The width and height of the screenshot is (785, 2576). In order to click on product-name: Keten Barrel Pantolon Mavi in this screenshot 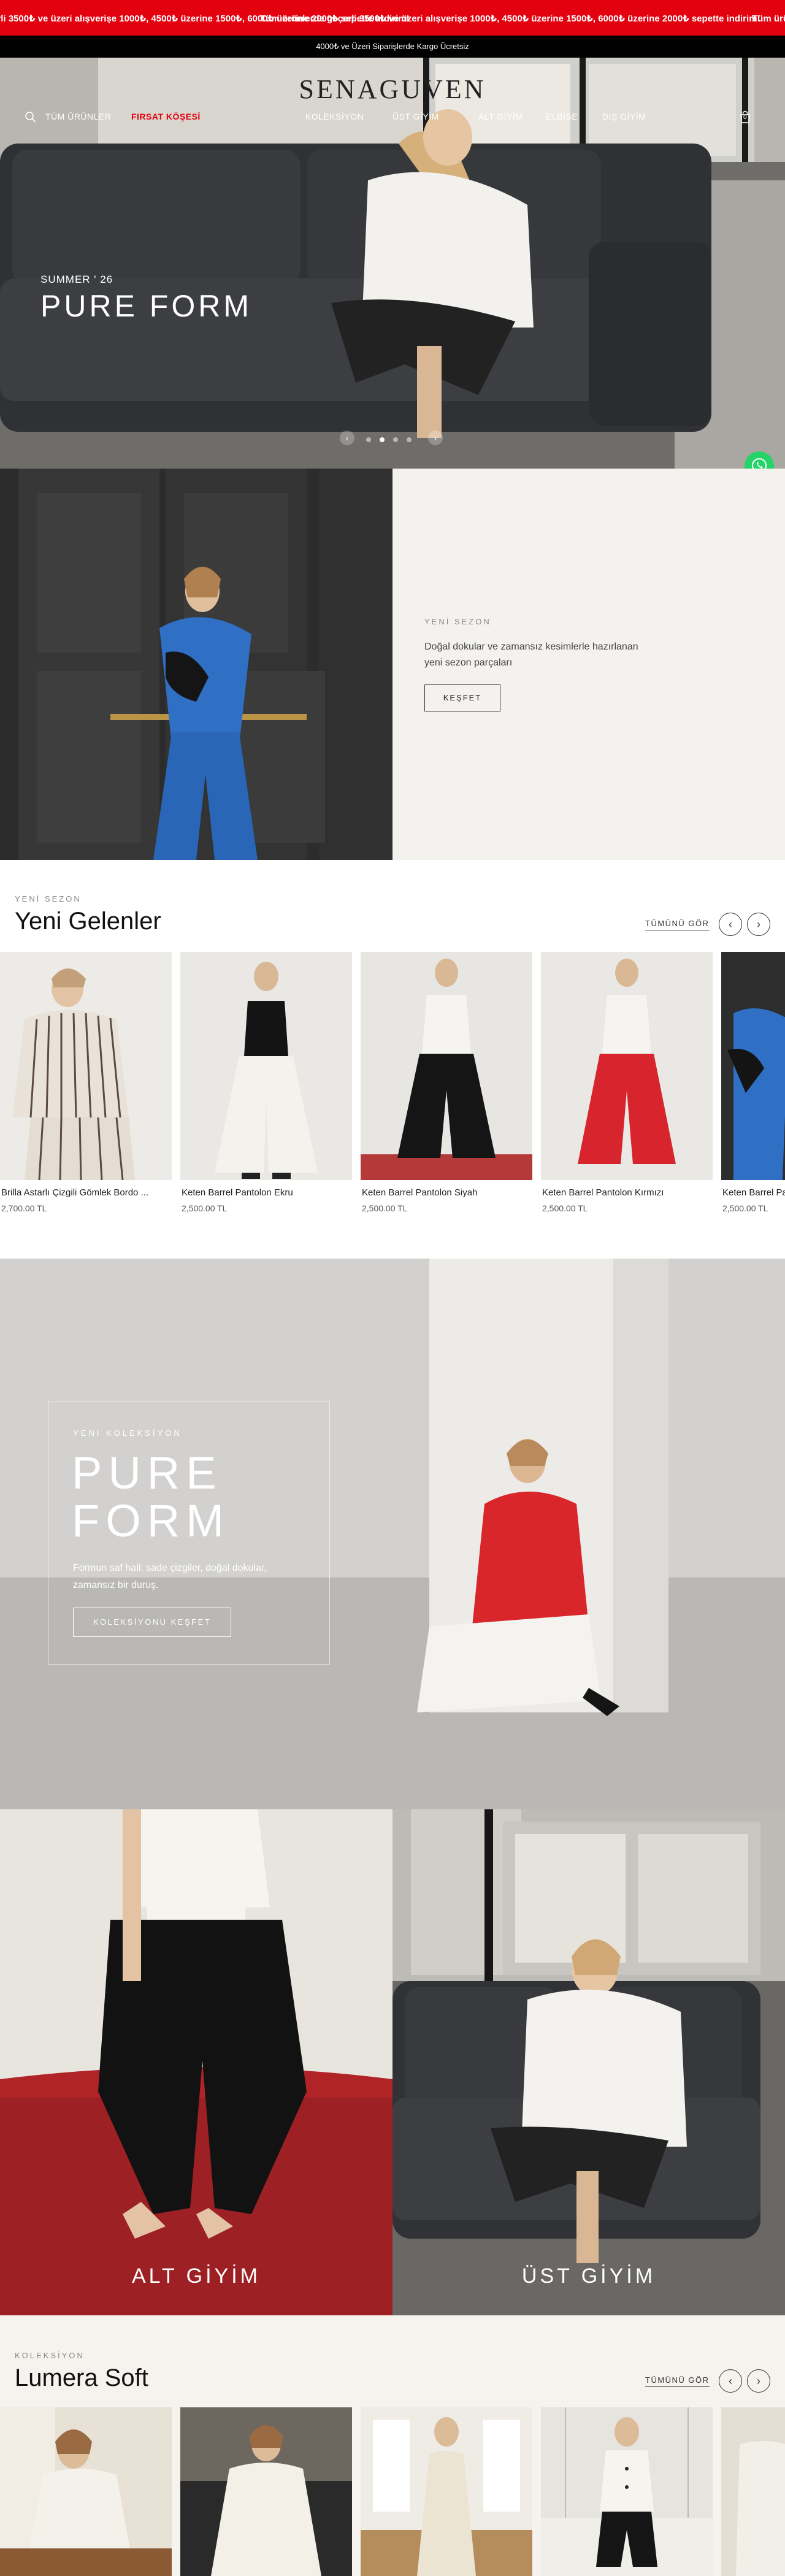, I will do `click(754, 1192)`.